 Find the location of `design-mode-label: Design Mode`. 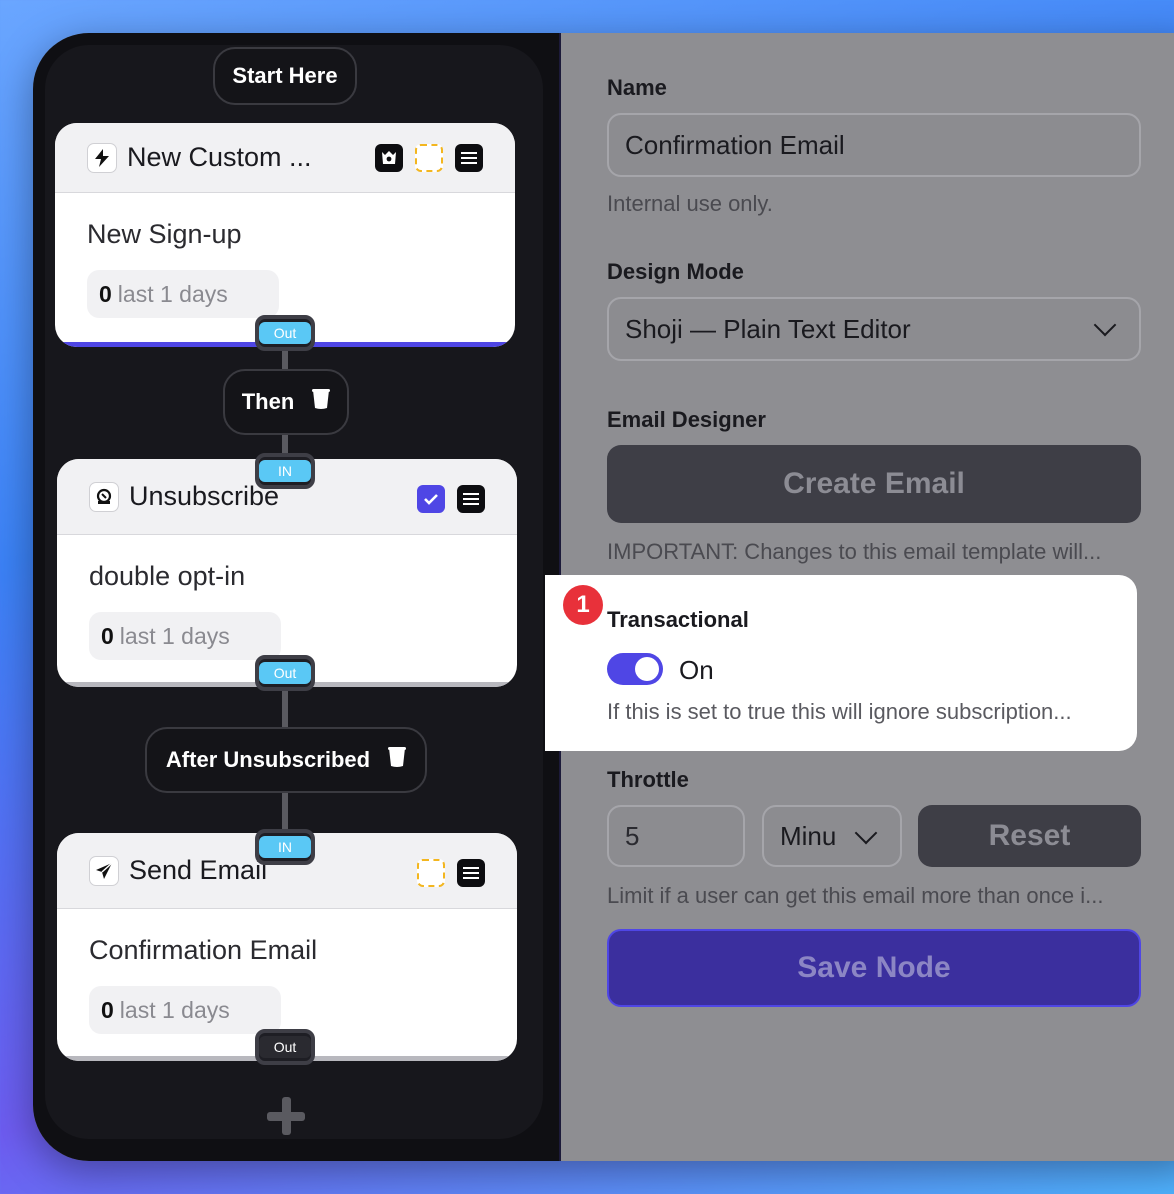

design-mode-label: Design Mode is located at coordinates (675, 271).